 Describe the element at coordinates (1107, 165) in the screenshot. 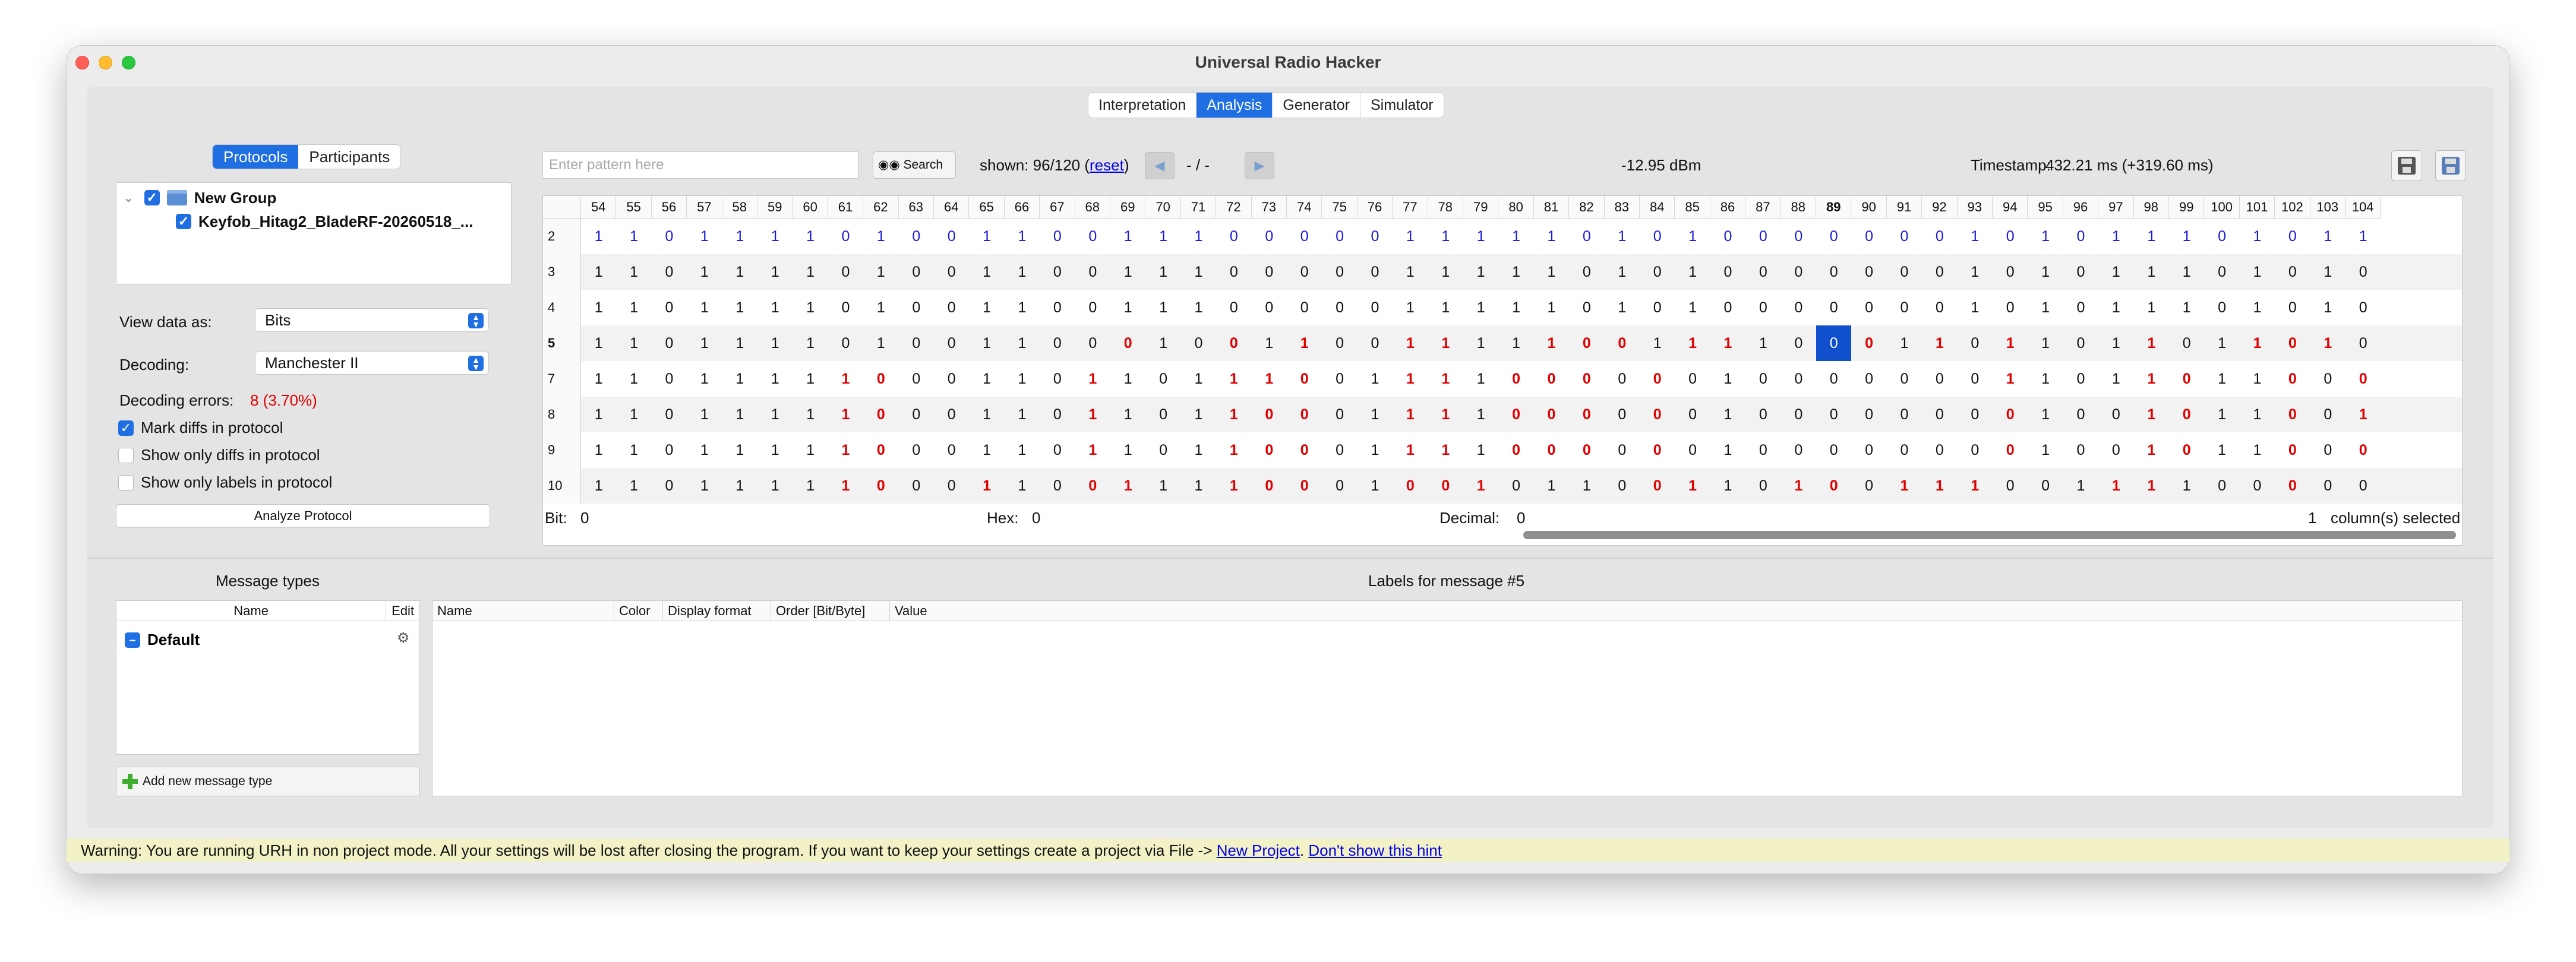

I see `reset-link: reset` at that location.